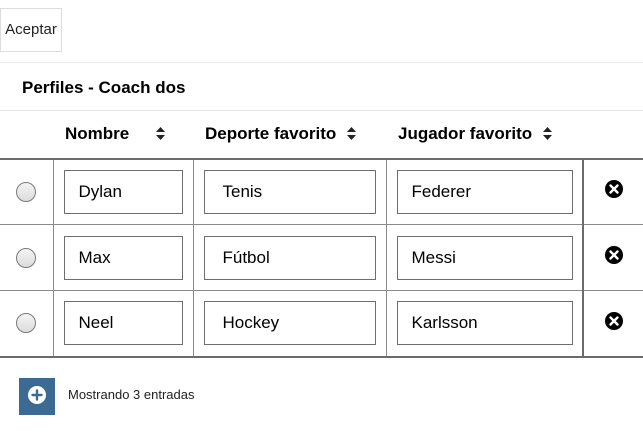 Image resolution: width=643 pixels, height=434 pixels. I want to click on column-header-deporte: Deporte favorito, so click(289, 135).